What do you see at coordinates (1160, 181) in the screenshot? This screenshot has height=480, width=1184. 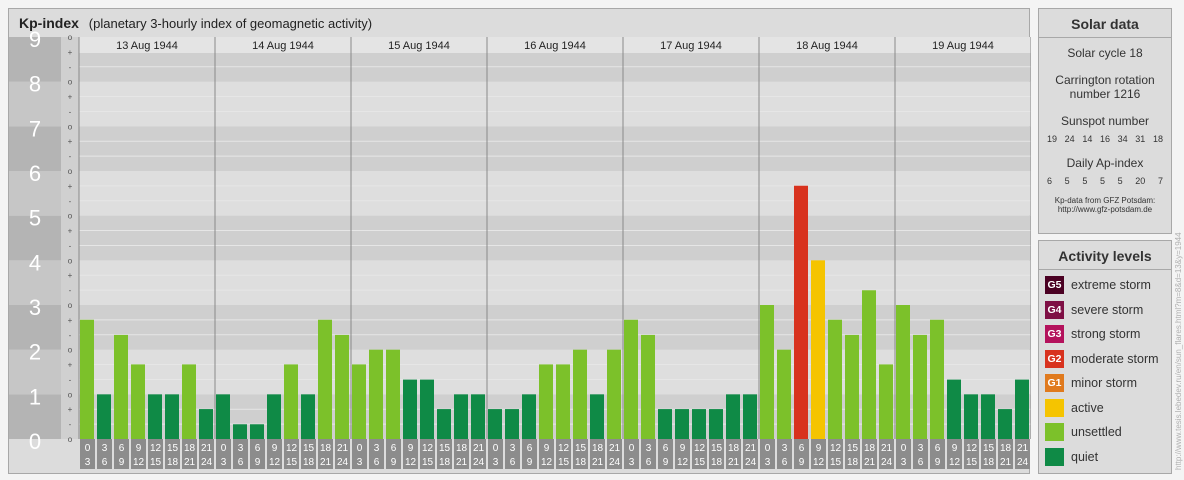 I see `ap-value: 7` at bounding box center [1160, 181].